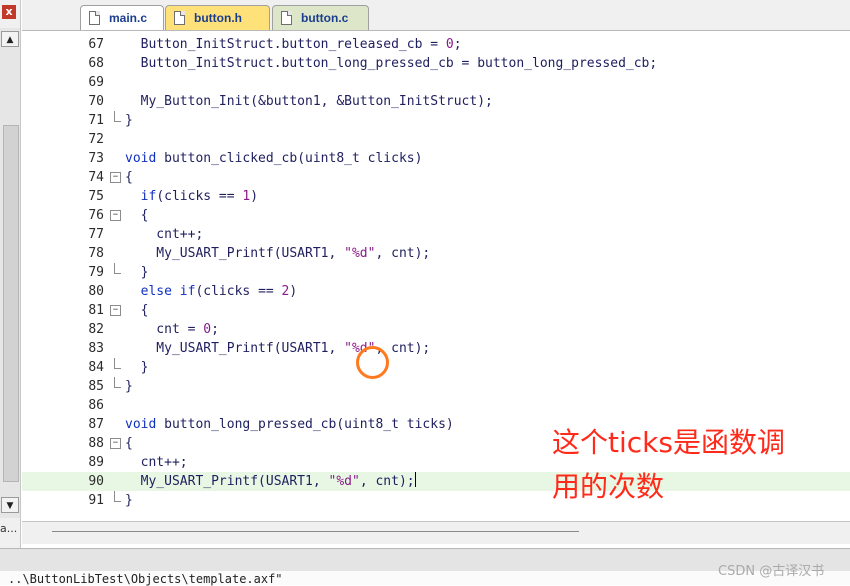 This screenshot has height=586, width=850. Describe the element at coordinates (9, 12) in the screenshot. I see `close-icon: x` at that location.